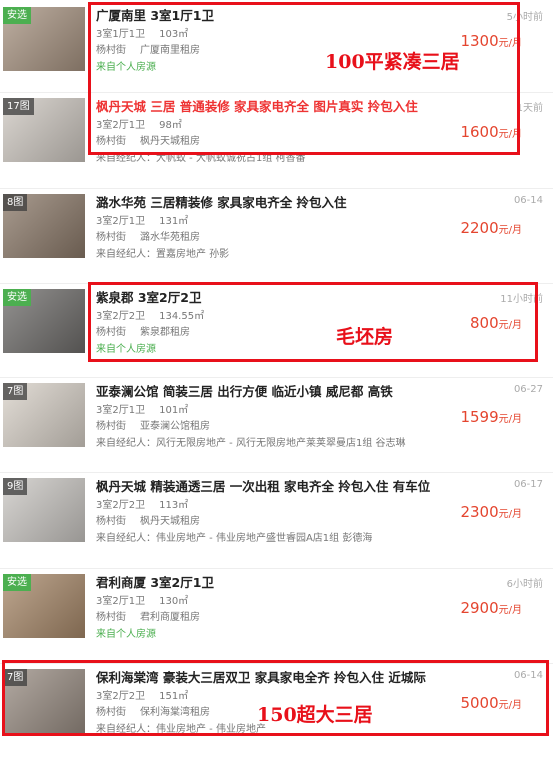 Image resolution: width=553 pixels, height=761 pixels. I want to click on monthly-rent: 1599元/月, so click(491, 417).